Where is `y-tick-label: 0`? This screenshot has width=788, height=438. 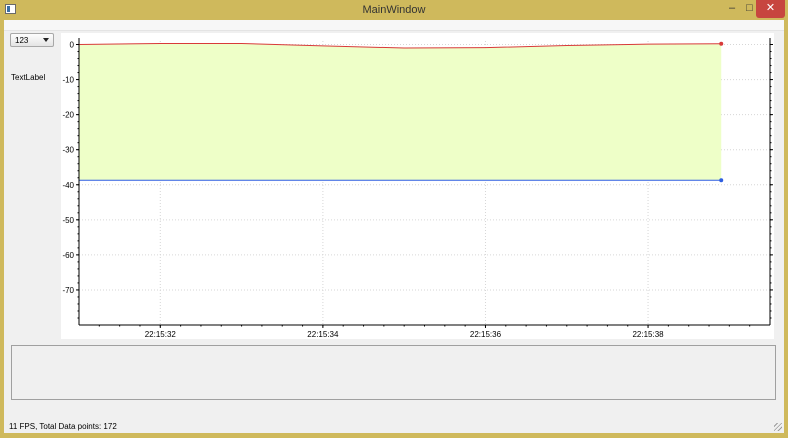 y-tick-label: 0 is located at coordinates (72, 45).